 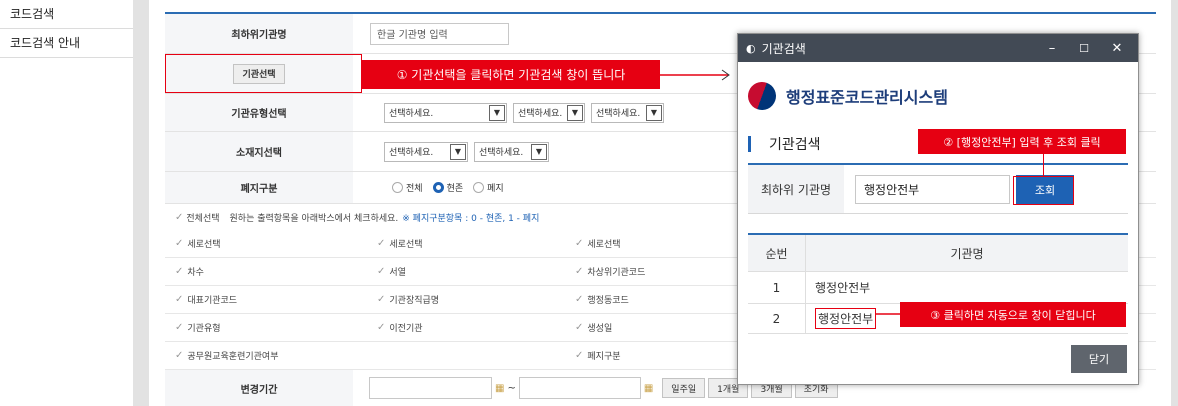 What do you see at coordinates (206, 299) in the screenshot?
I see `checkbox-item: ✓ 대표기관코드` at bounding box center [206, 299].